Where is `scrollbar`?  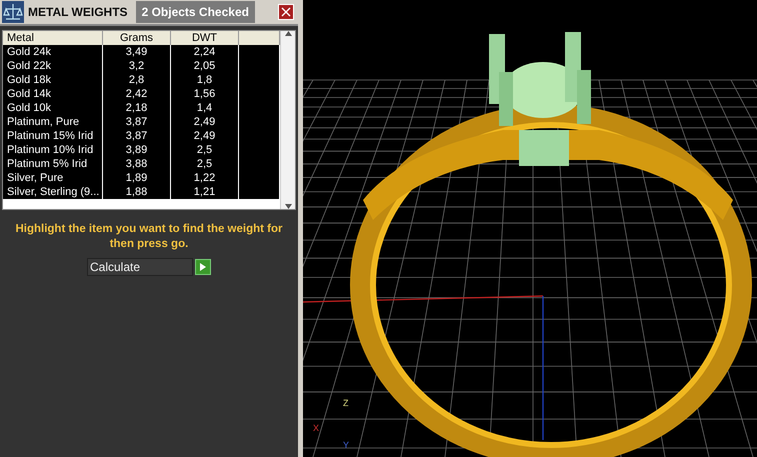 scrollbar is located at coordinates (287, 120).